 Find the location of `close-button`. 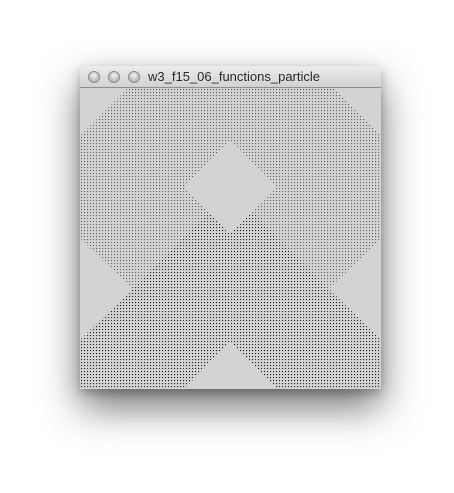

close-button is located at coordinates (94, 77).